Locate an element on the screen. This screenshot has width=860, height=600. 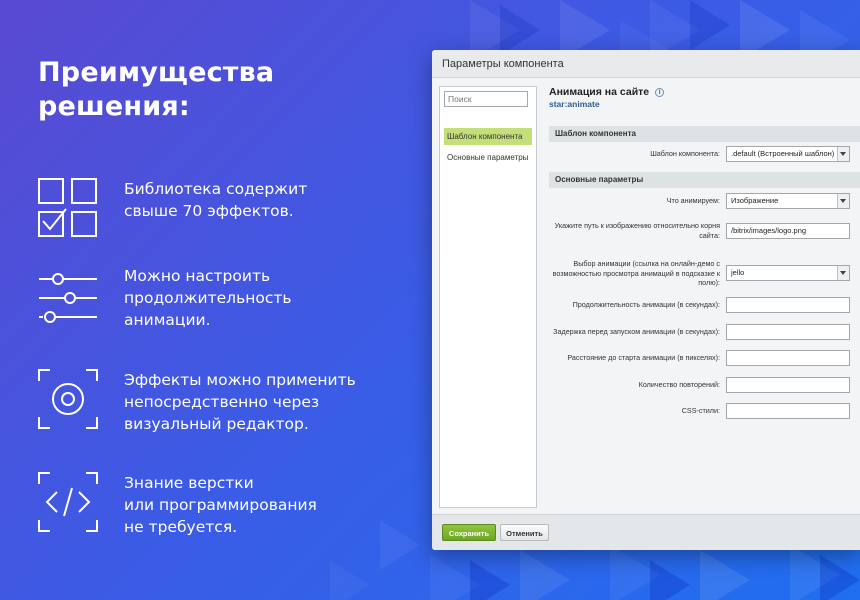
animation-select: jello is located at coordinates (788, 273).